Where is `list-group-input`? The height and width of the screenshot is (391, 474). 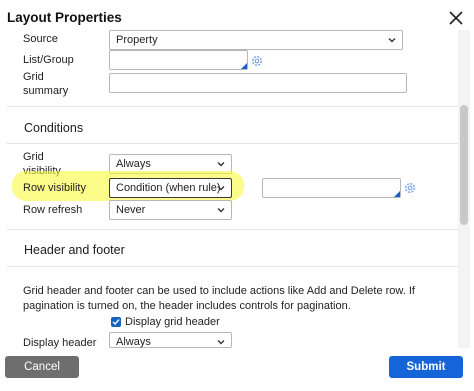
list-group-input is located at coordinates (178, 60).